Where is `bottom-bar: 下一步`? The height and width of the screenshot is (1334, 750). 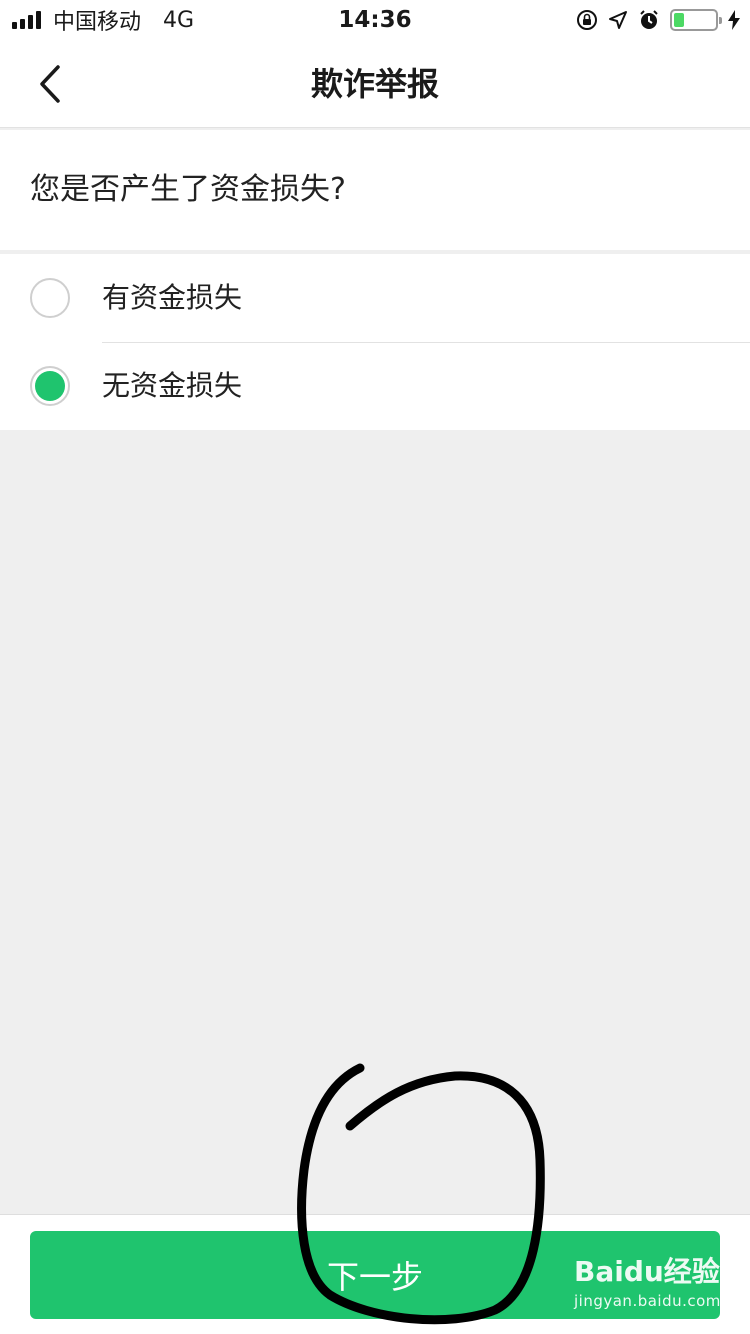
bottom-bar: 下一步 is located at coordinates (375, 1274).